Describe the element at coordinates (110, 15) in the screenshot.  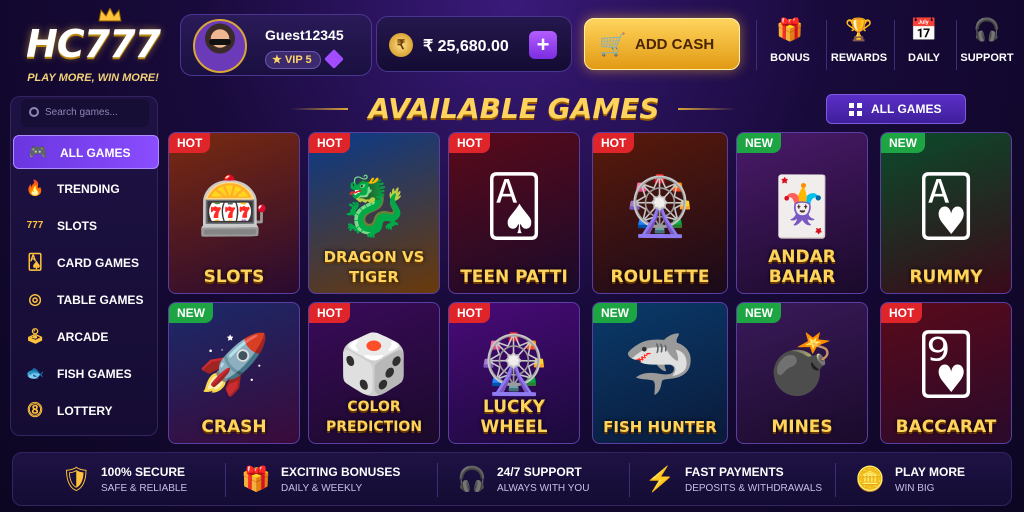
I see `crown-icon` at that location.